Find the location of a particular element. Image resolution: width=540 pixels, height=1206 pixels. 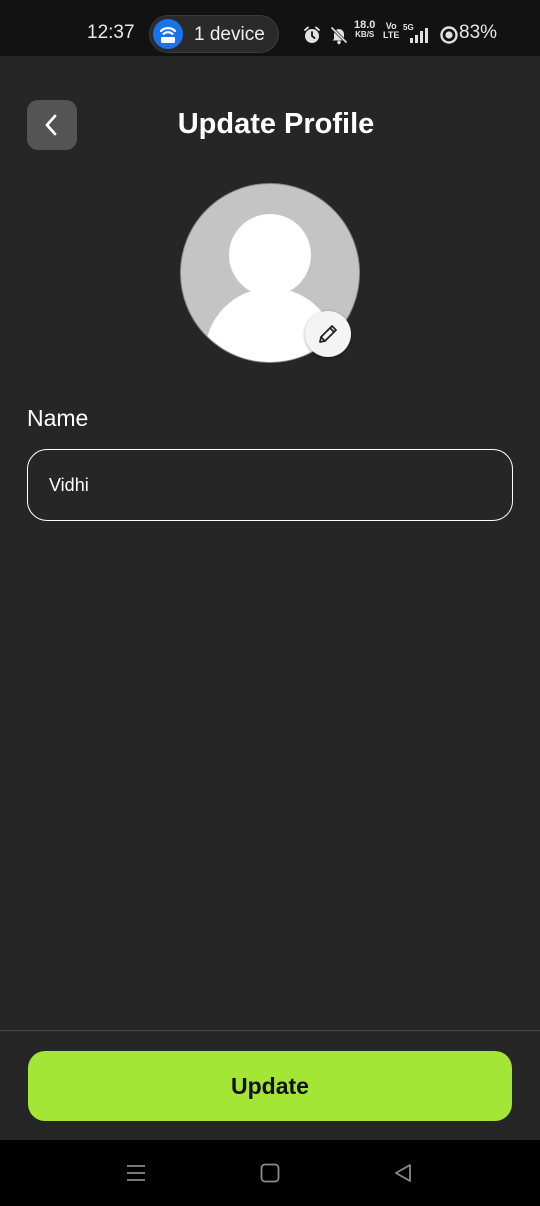

edit-avatar-button is located at coordinates (328, 334).